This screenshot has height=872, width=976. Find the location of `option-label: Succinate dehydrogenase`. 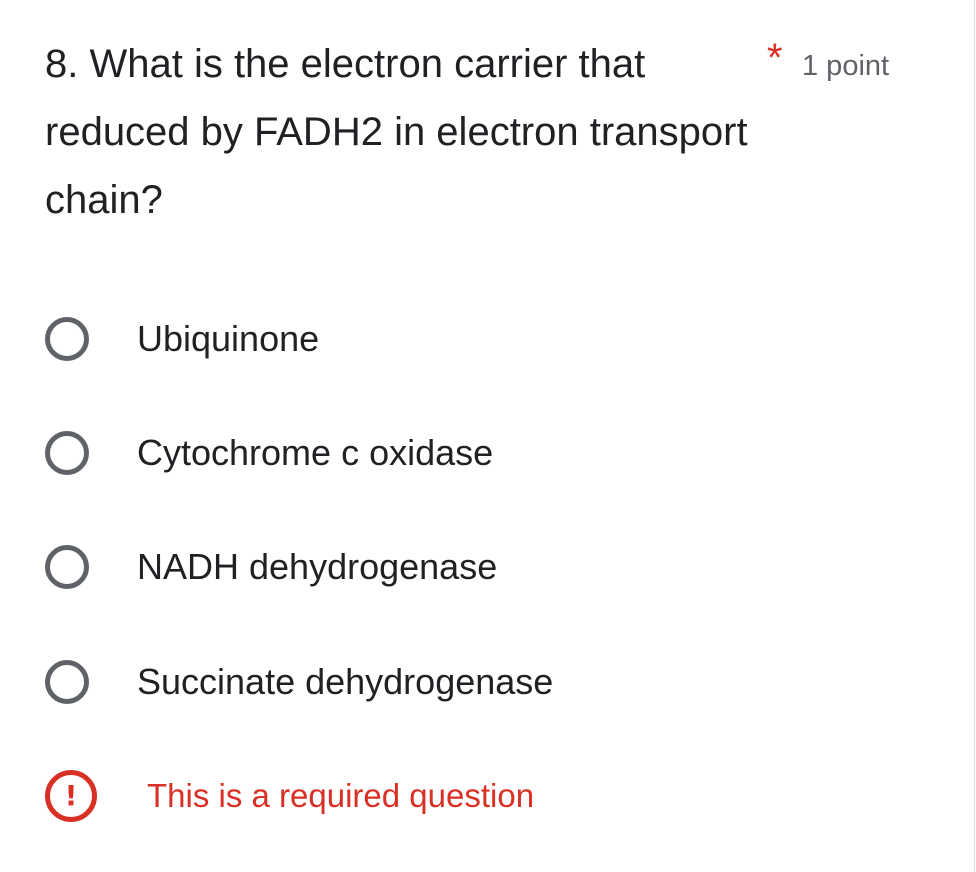

option-label: Succinate dehydrogenase is located at coordinates (345, 681).